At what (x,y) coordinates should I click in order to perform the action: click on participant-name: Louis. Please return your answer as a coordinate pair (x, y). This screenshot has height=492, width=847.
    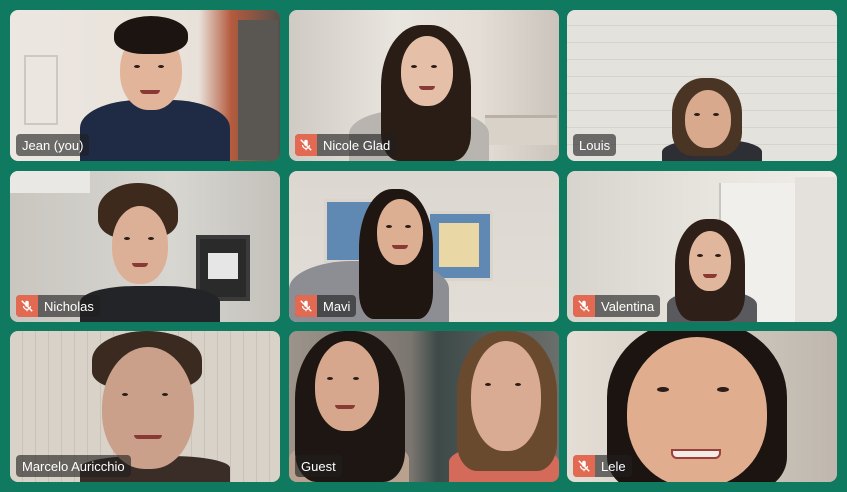
    Looking at the image, I should click on (595, 145).